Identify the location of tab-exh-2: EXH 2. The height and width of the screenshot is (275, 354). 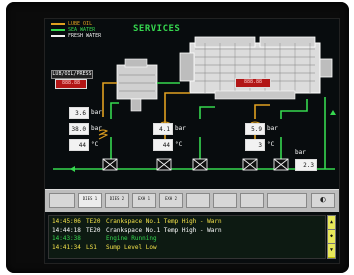
(171, 200).